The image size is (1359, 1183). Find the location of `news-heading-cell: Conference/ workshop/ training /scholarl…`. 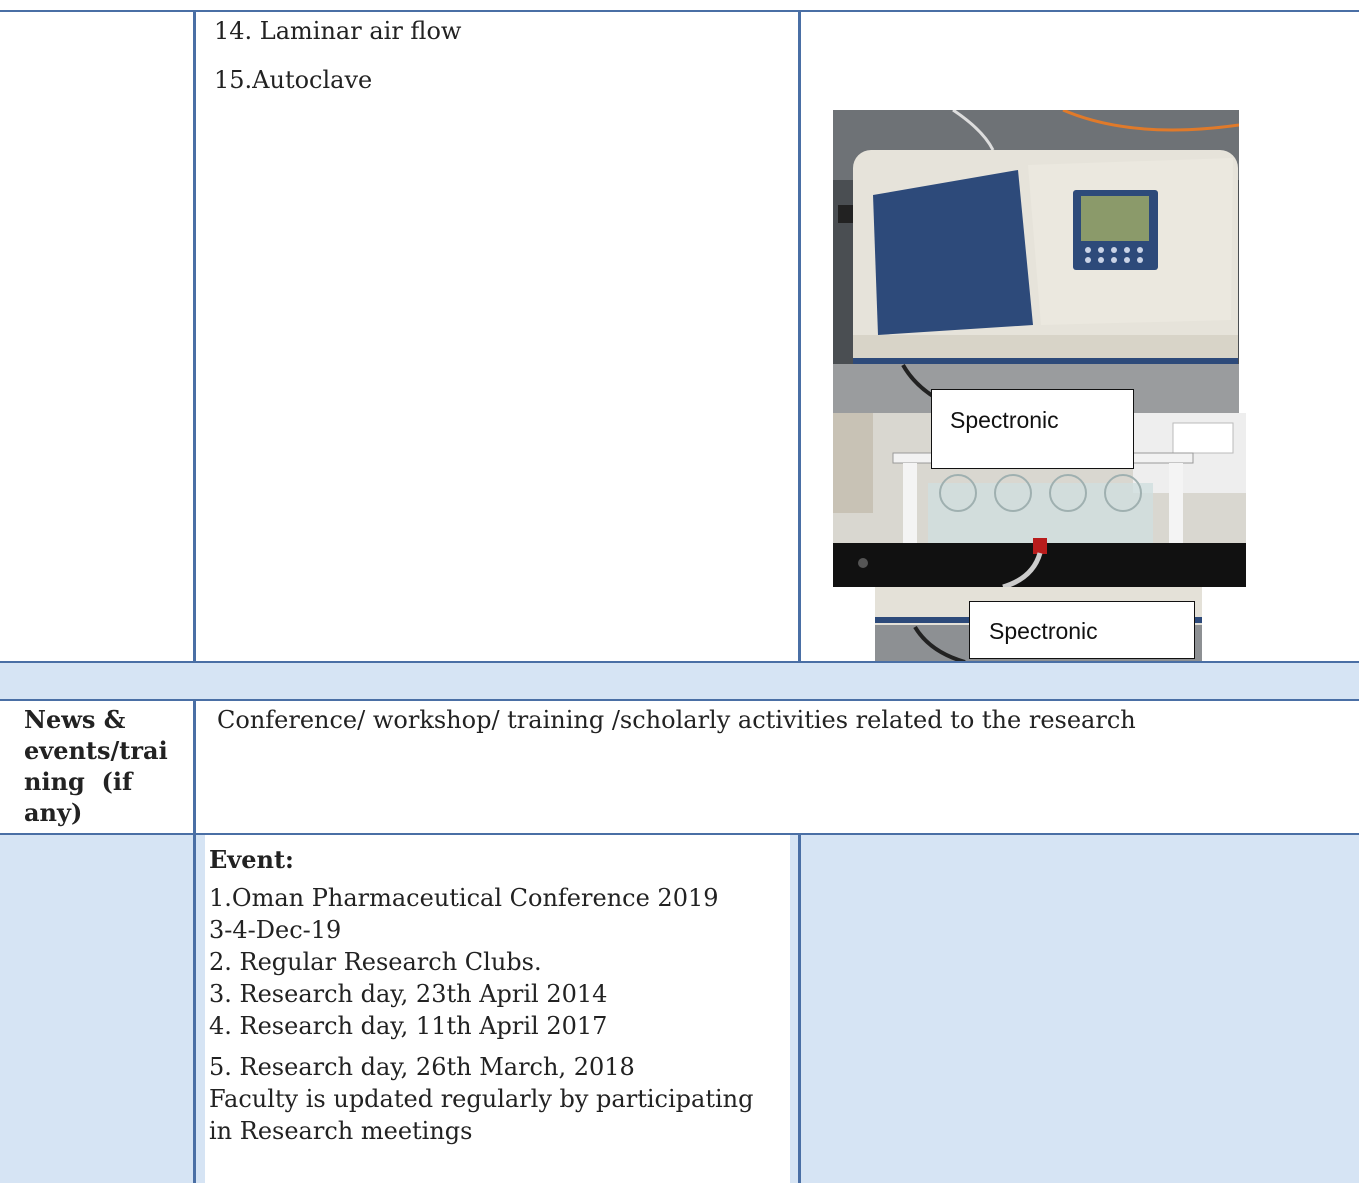

news-heading-cell: Conference/ workshop/ training /scholarl… is located at coordinates (777, 767).